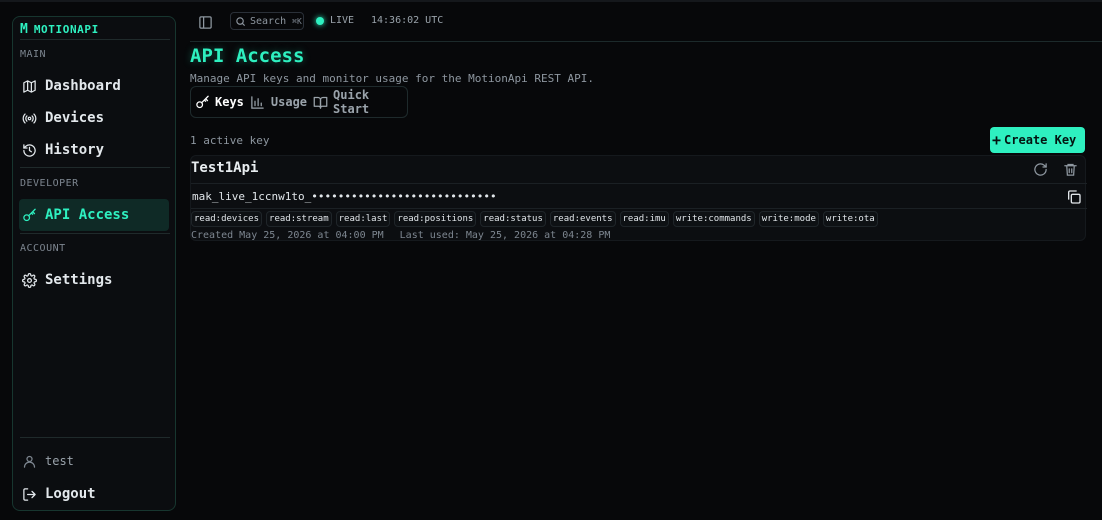 The image size is (1102, 520). I want to click on created-date: Created May 25, 2026 at 04:00 PM, so click(287, 235).